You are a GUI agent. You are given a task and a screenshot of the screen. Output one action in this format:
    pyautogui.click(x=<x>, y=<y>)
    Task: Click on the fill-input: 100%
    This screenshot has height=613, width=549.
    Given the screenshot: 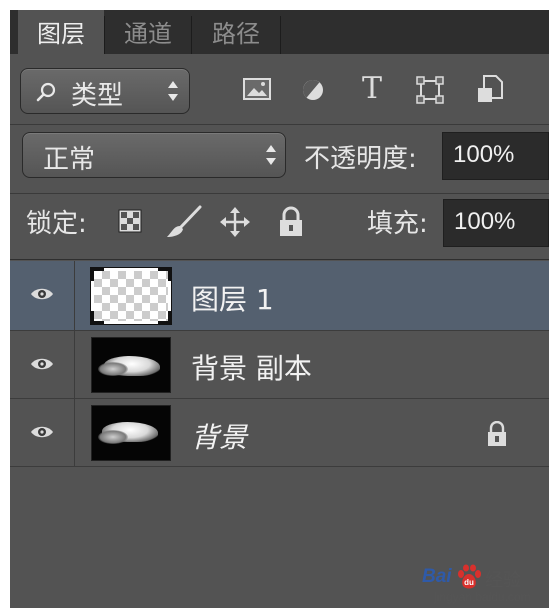 What is the action you would take?
    pyautogui.click(x=496, y=223)
    